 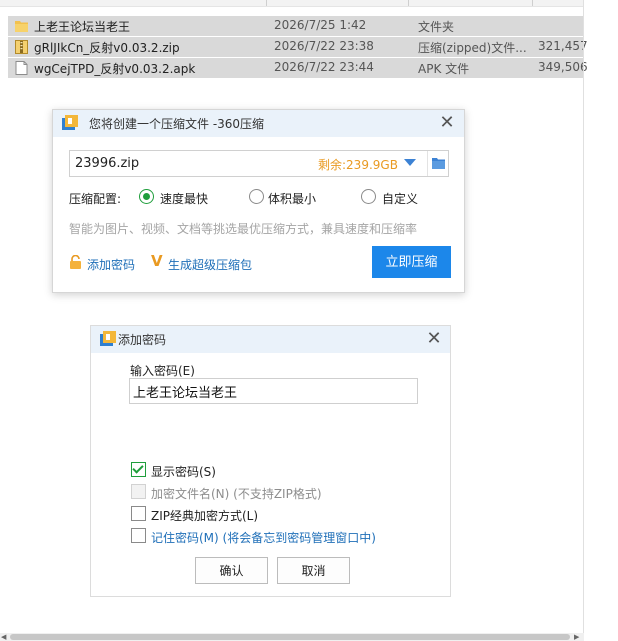 I want to click on file-date: 2026/7/22 23:44, so click(x=324, y=67).